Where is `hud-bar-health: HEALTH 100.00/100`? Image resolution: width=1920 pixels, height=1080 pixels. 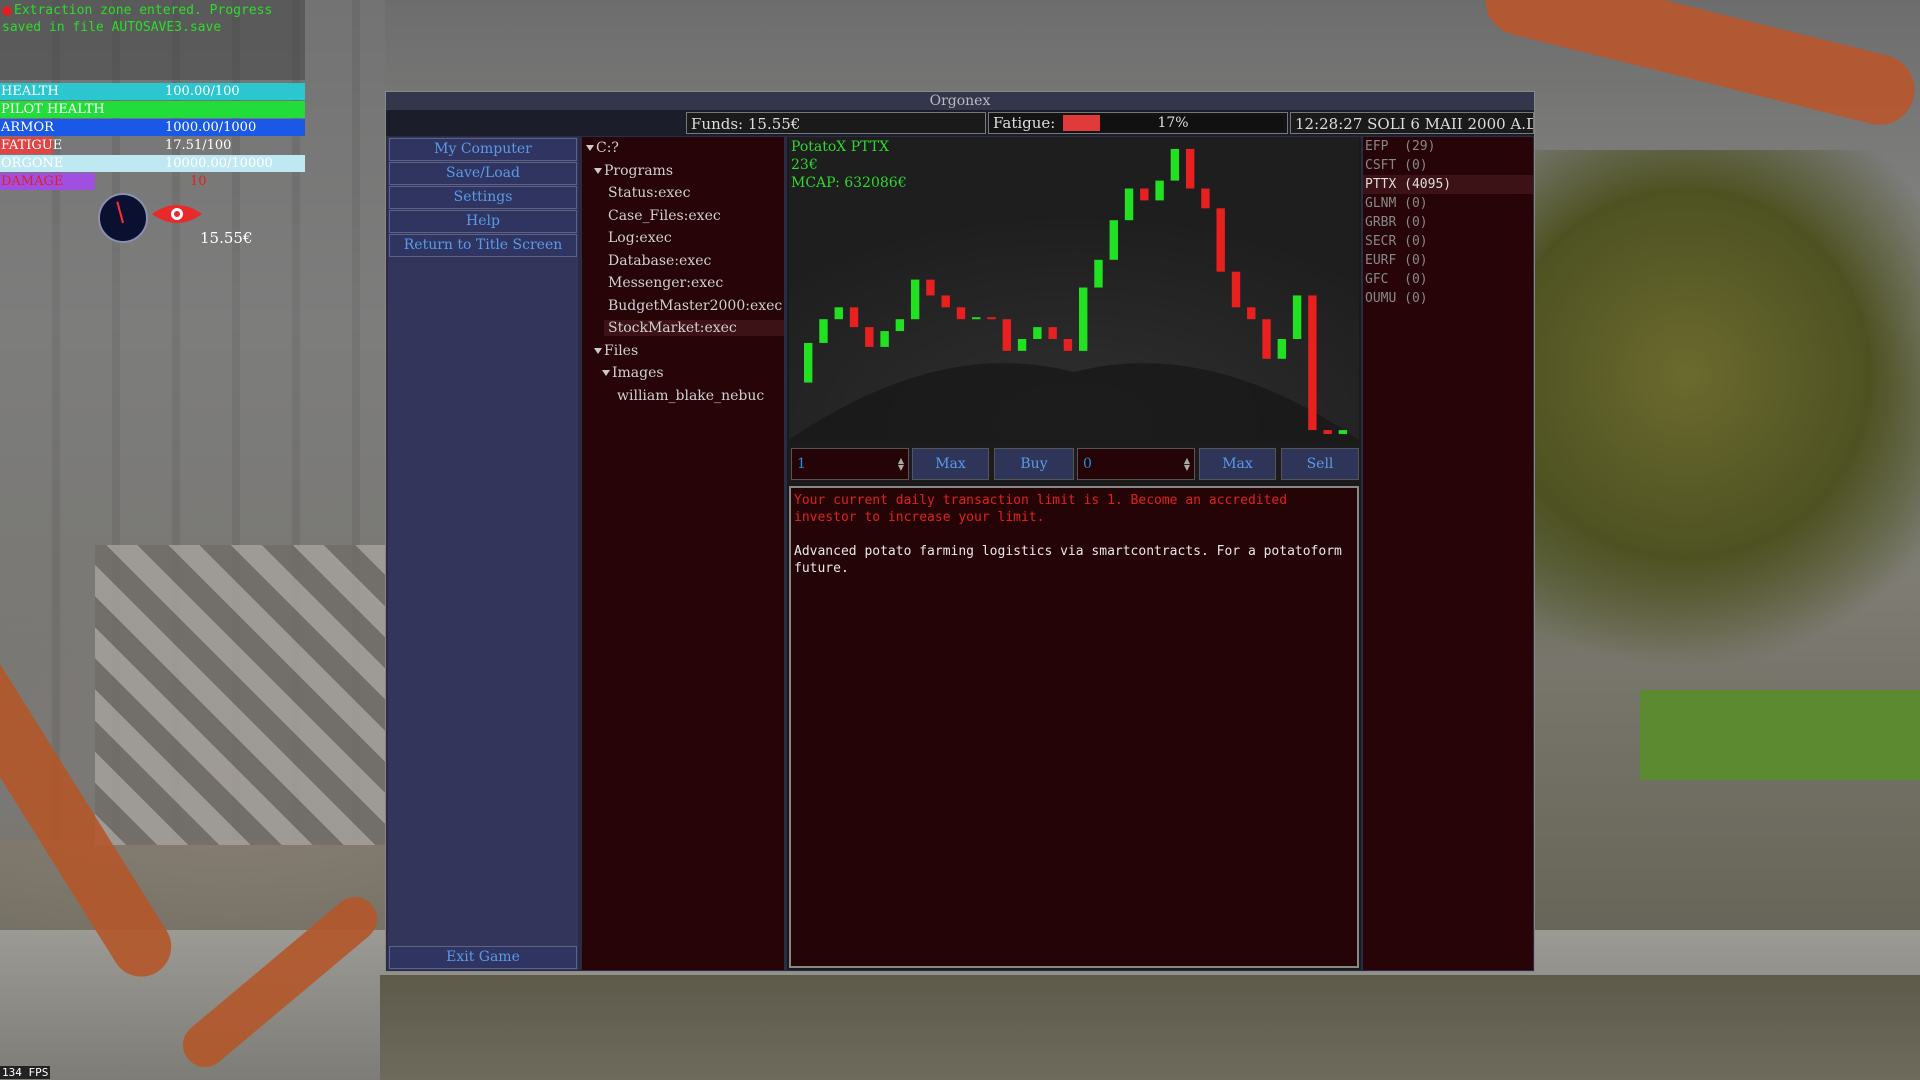
hud-bar-health: HEALTH 100.00/100 is located at coordinates (152, 91).